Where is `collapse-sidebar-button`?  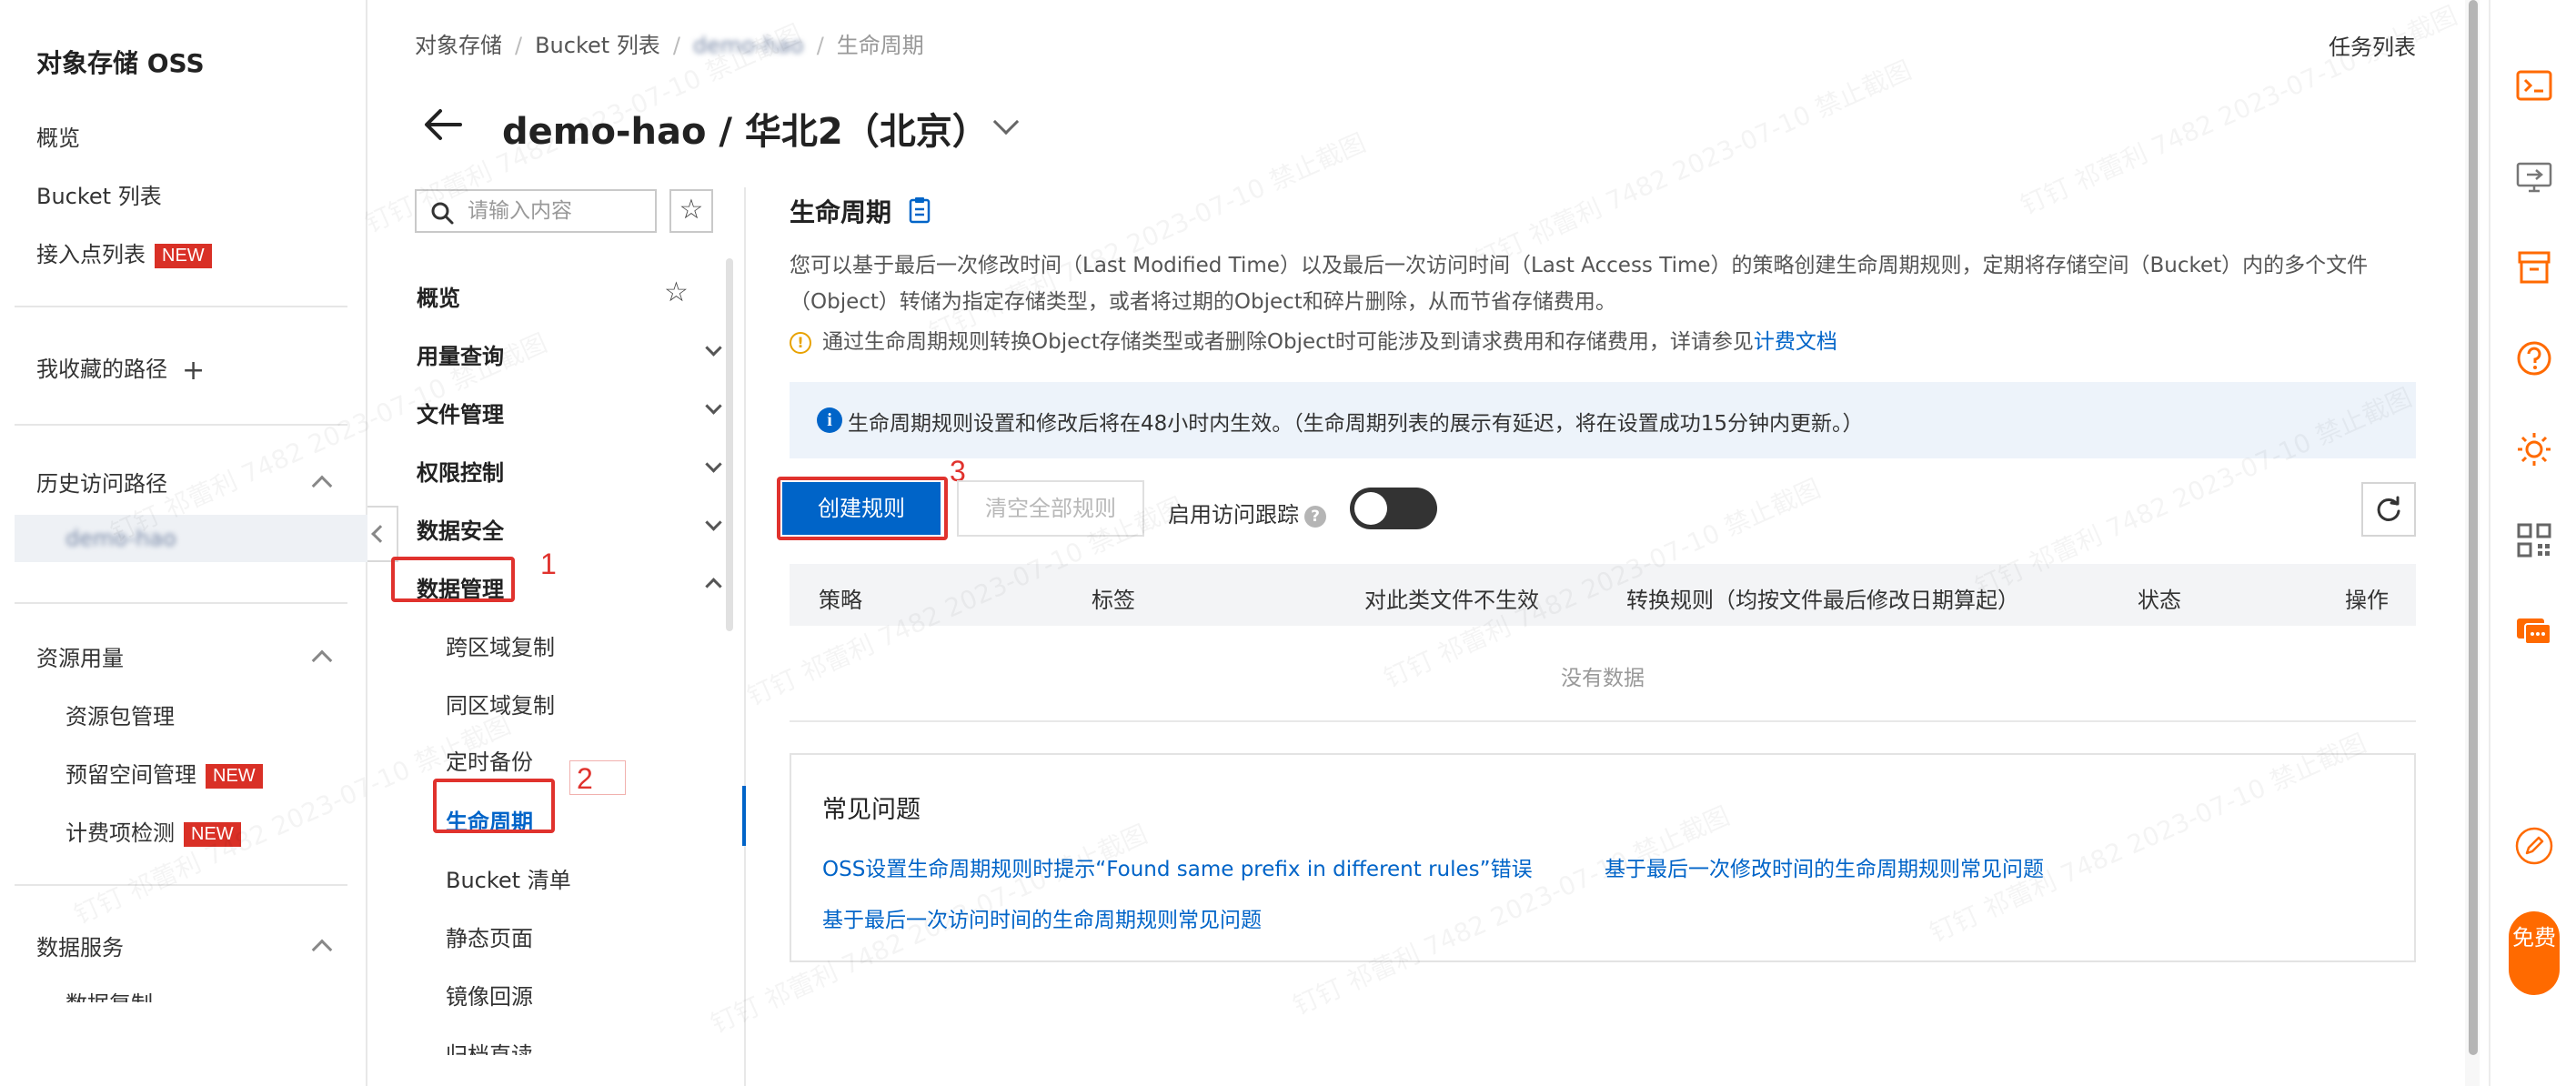
collapse-sidebar-button is located at coordinates (382, 534).